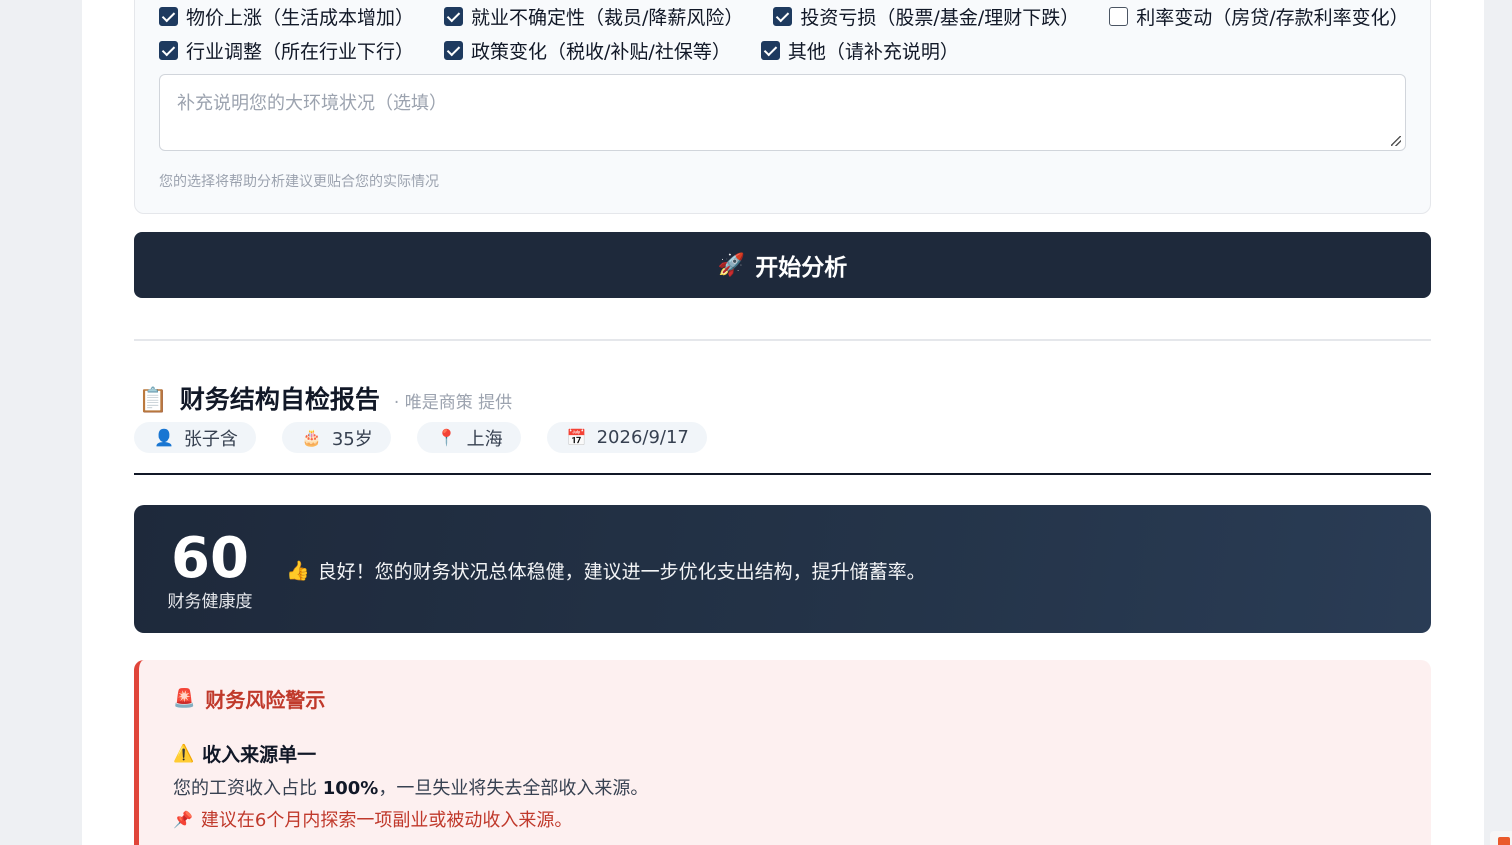  I want to click on checkbox-unchecked, so click(1119, 16).